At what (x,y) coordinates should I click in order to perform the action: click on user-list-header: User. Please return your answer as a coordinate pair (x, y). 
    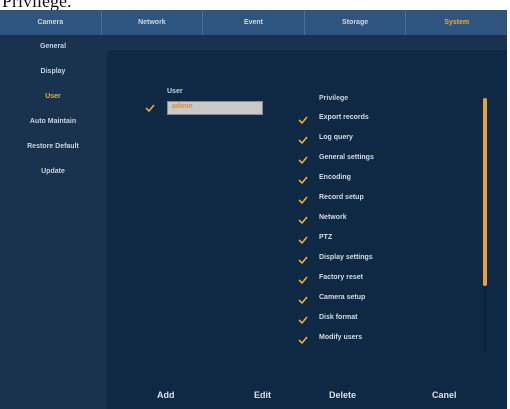
    Looking at the image, I should click on (175, 91).